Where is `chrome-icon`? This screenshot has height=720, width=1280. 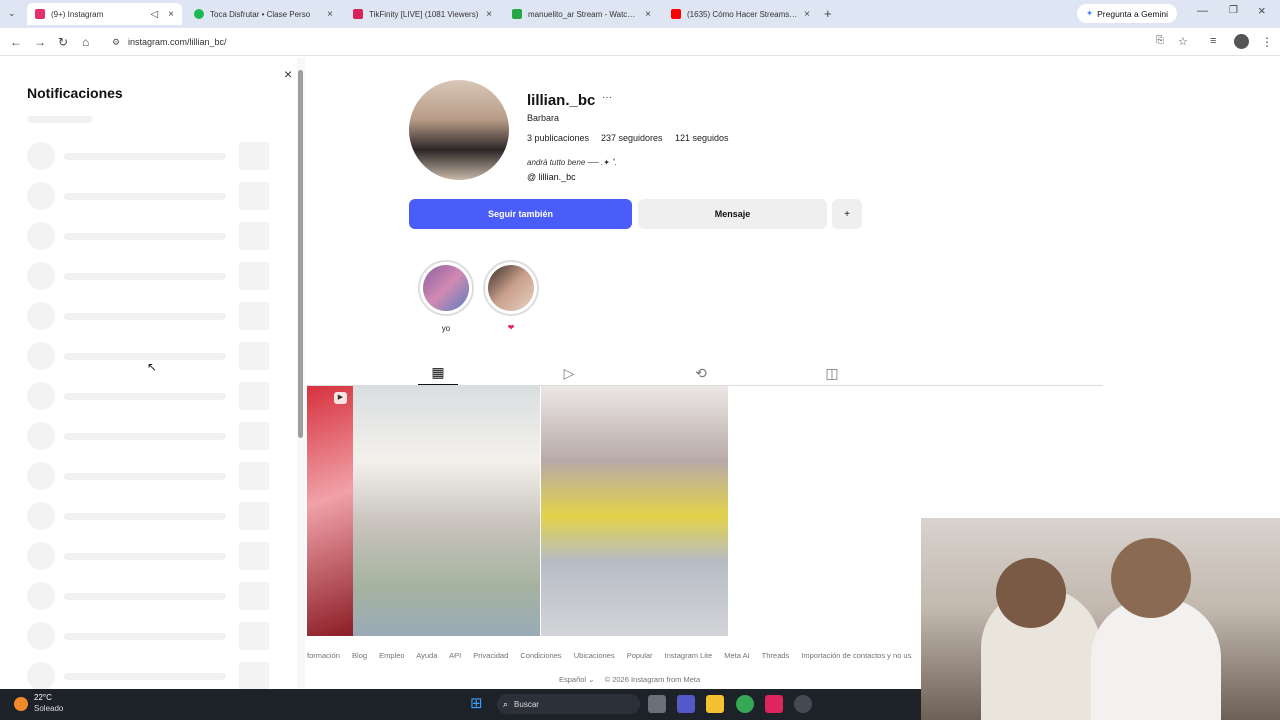
chrome-icon is located at coordinates (745, 704).